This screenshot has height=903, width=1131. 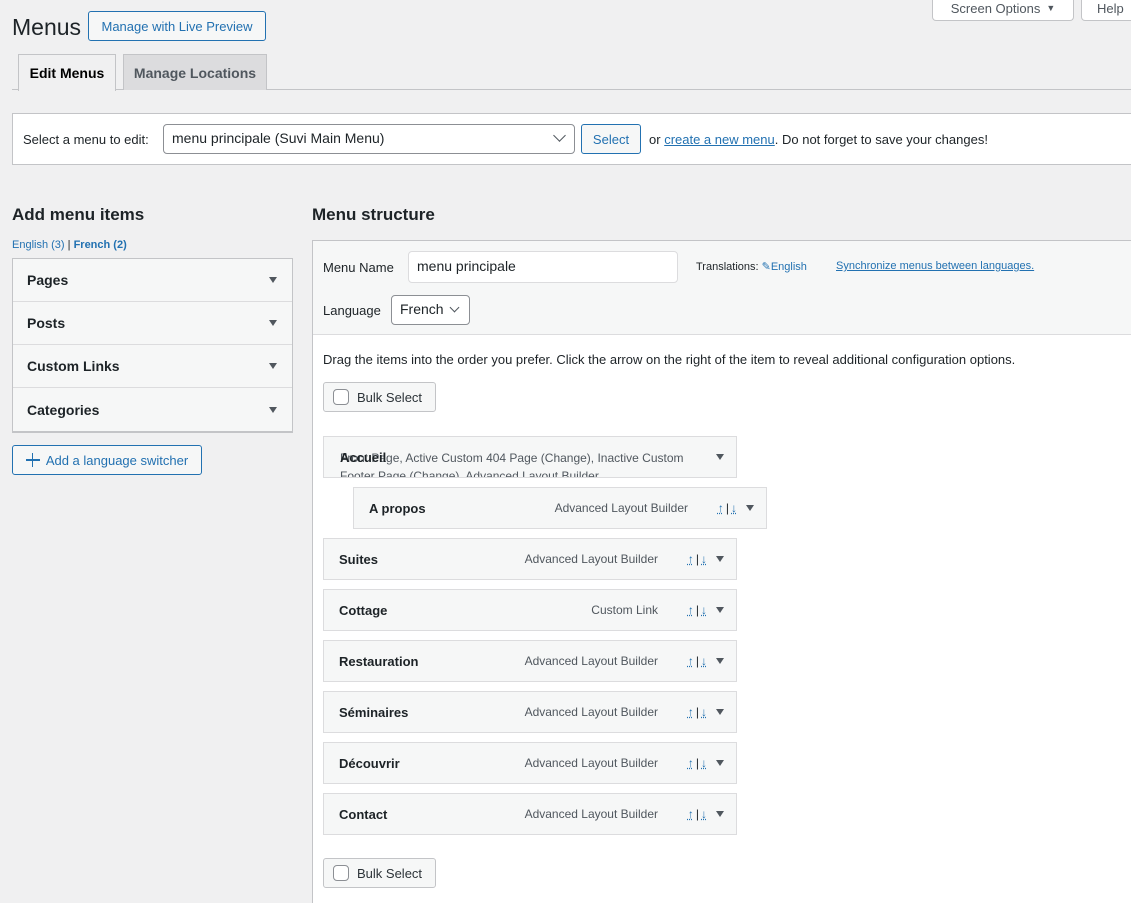 What do you see at coordinates (719, 139) in the screenshot?
I see `create-new-menu-link: create a new menu` at bounding box center [719, 139].